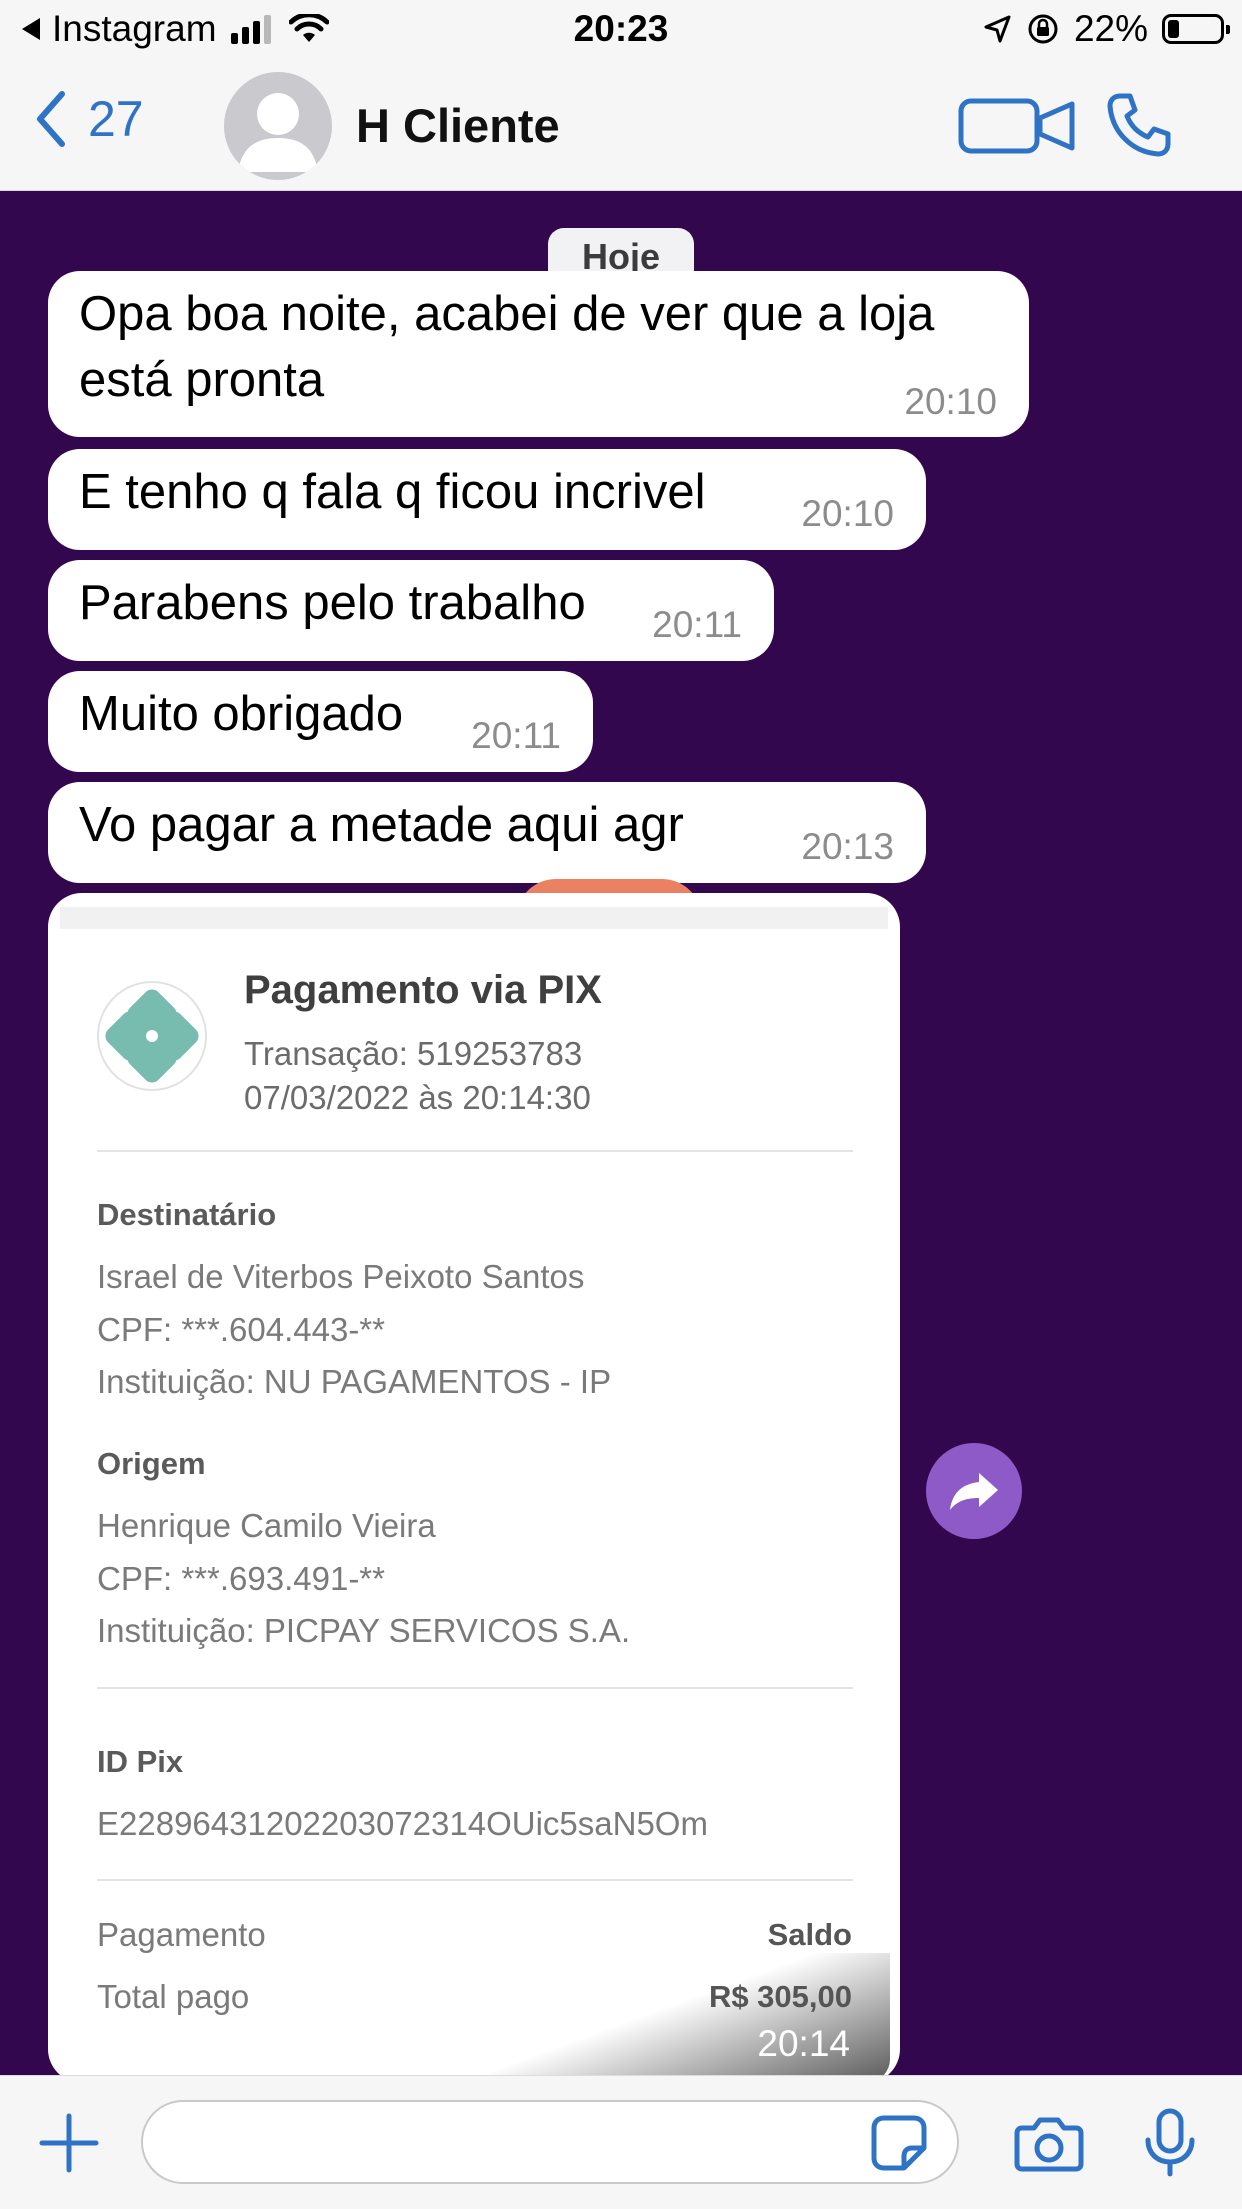  What do you see at coordinates (151, 1463) in the screenshot?
I see `origin-label: Origem` at bounding box center [151, 1463].